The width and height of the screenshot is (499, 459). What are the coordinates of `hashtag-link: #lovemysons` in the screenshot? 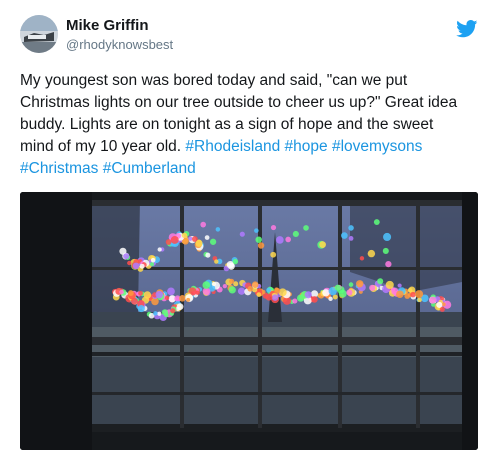 It's located at (377, 146).